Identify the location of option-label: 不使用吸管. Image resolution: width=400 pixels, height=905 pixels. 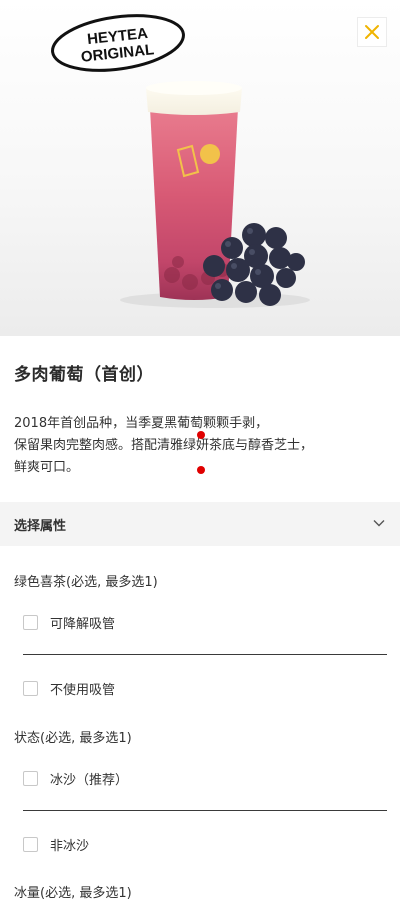
(83, 690).